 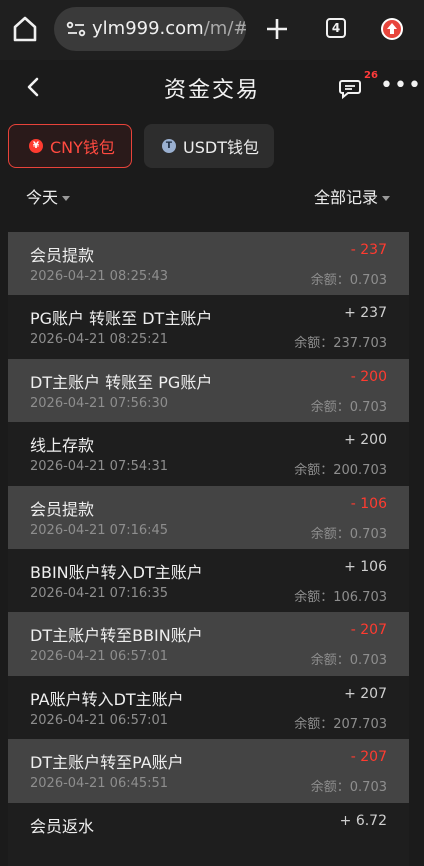 I want to click on record-time: 2026-04-21 07:56:30, so click(x=99, y=403).